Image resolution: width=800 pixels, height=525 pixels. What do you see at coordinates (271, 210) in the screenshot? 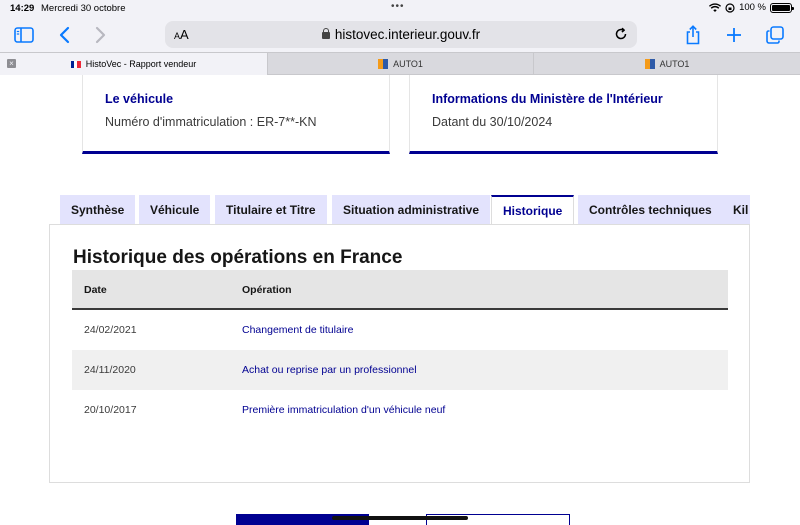
I see `tab-titulaire-titre: Titulaire et Titre` at bounding box center [271, 210].